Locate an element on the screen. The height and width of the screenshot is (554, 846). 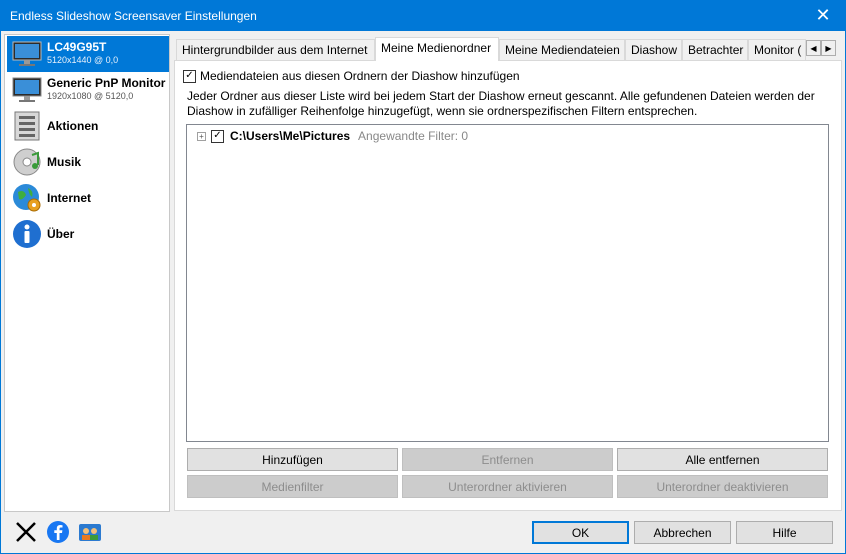
sidebar-item-resolution: 5120x1440 @ 0,0 is located at coordinates (83, 60).